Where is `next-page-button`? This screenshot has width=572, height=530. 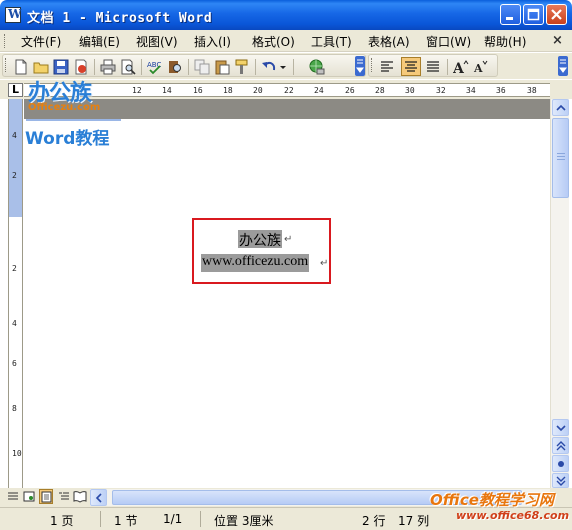
next-page-button is located at coordinates (560, 480).